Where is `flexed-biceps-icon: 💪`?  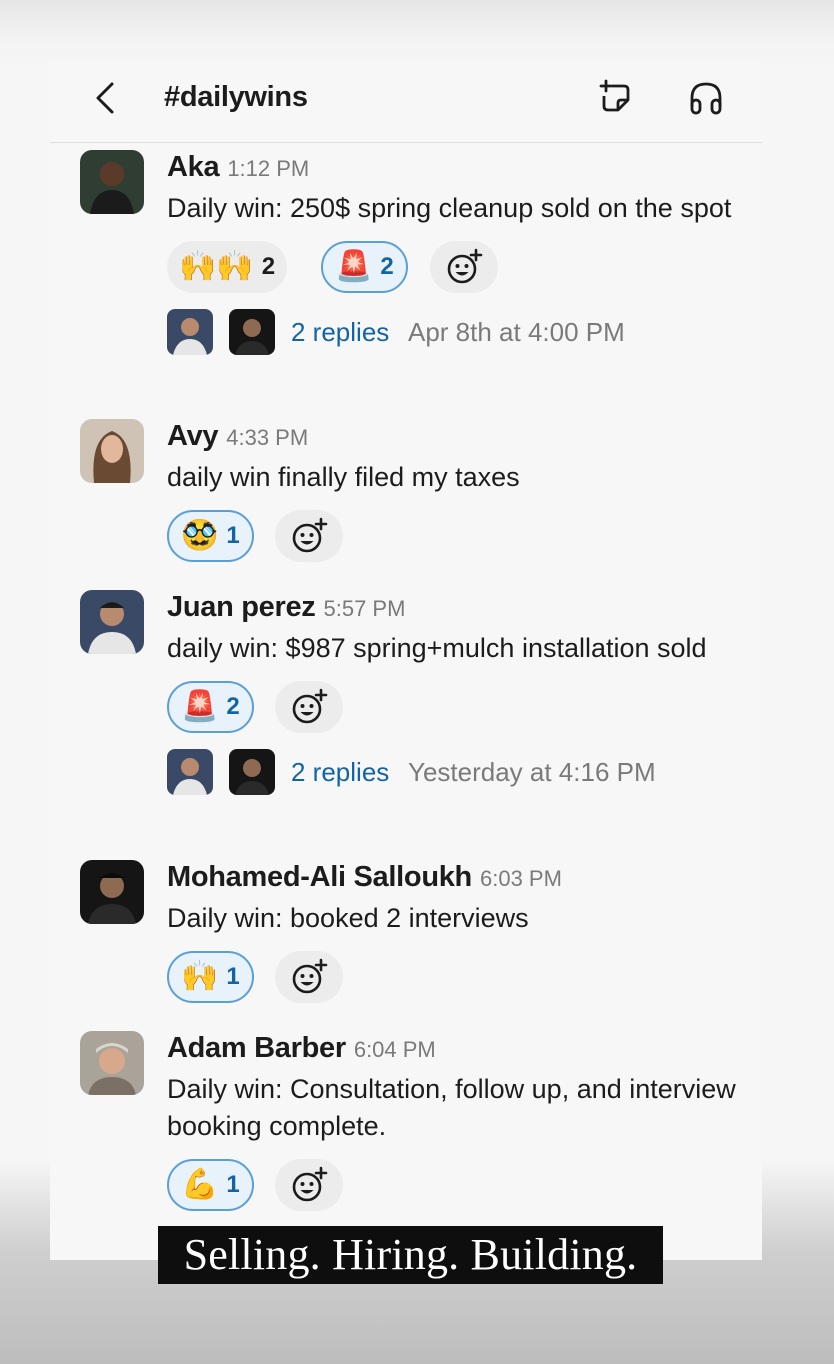 flexed-biceps-icon: 💪 is located at coordinates (200, 1184).